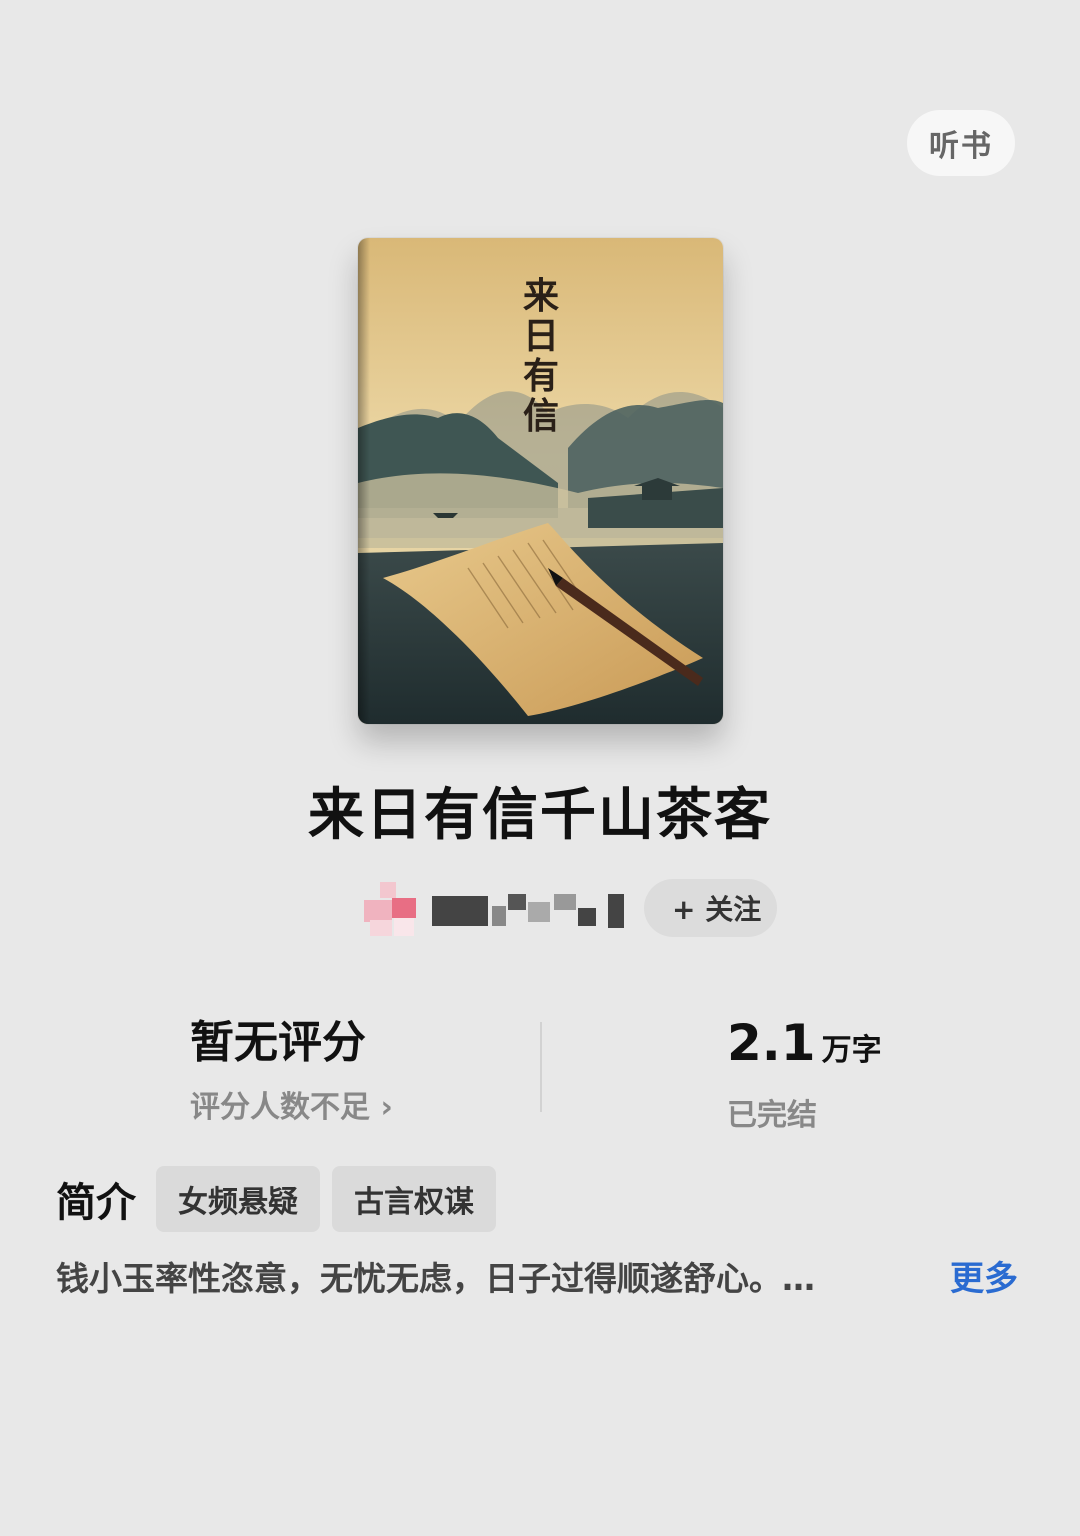 The height and width of the screenshot is (1536, 1080). Describe the element at coordinates (541, 376) in the screenshot. I see `cover-title-char: 有` at that location.